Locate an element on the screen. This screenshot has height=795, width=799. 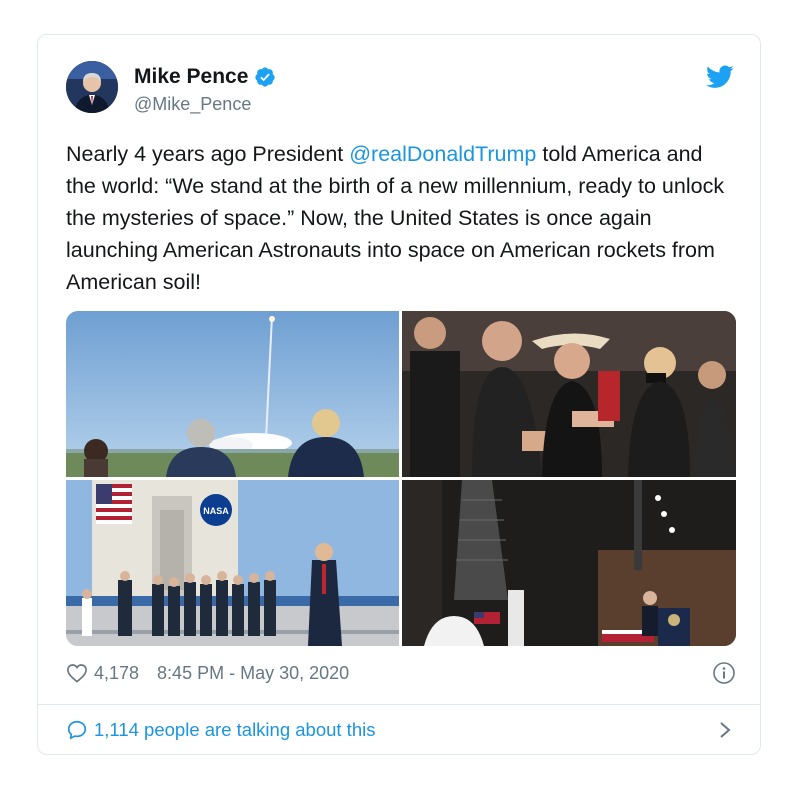
author-handle: @Mike_Pence is located at coordinates (192, 104).